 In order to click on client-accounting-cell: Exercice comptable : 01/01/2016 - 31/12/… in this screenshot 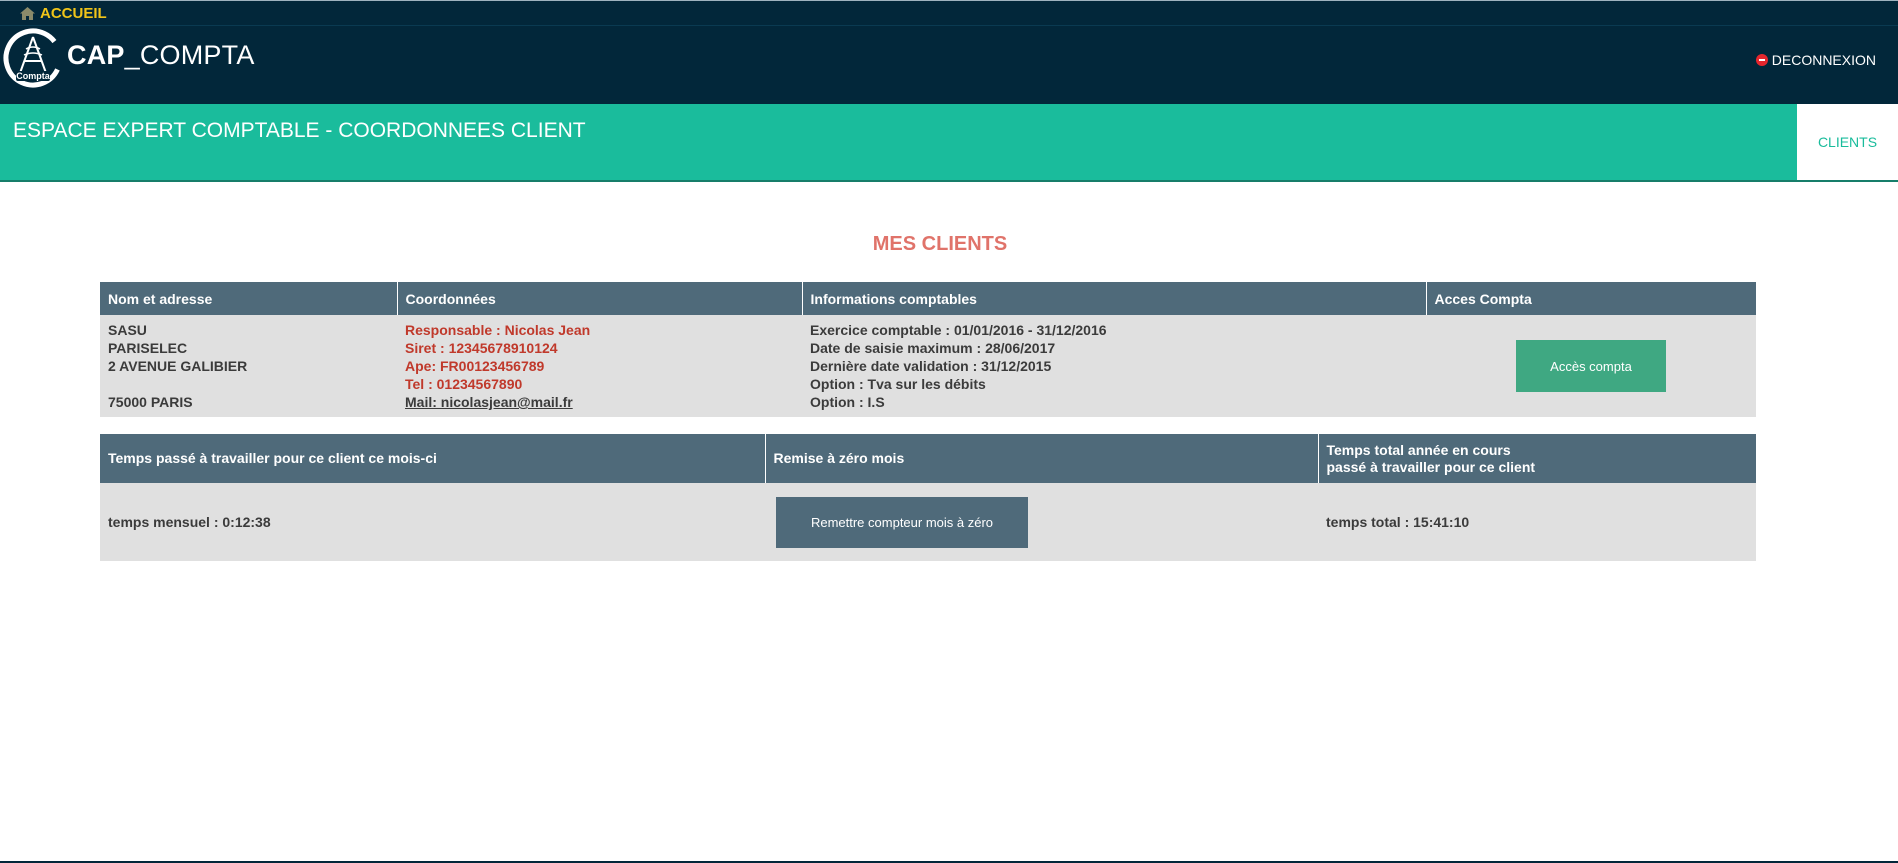, I will do `click(1114, 366)`.